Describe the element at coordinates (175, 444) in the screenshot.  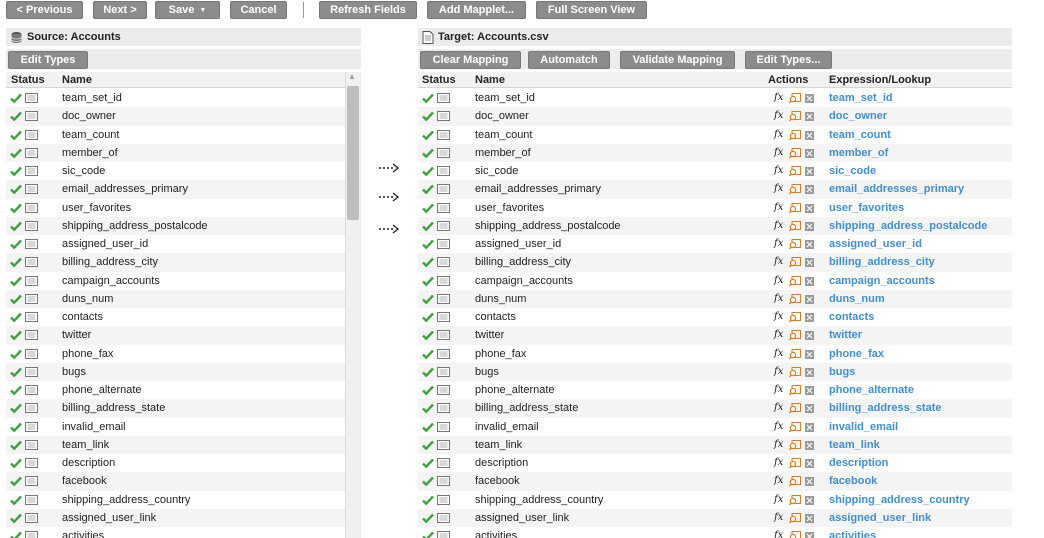
I see `source-field-row: team_link` at that location.